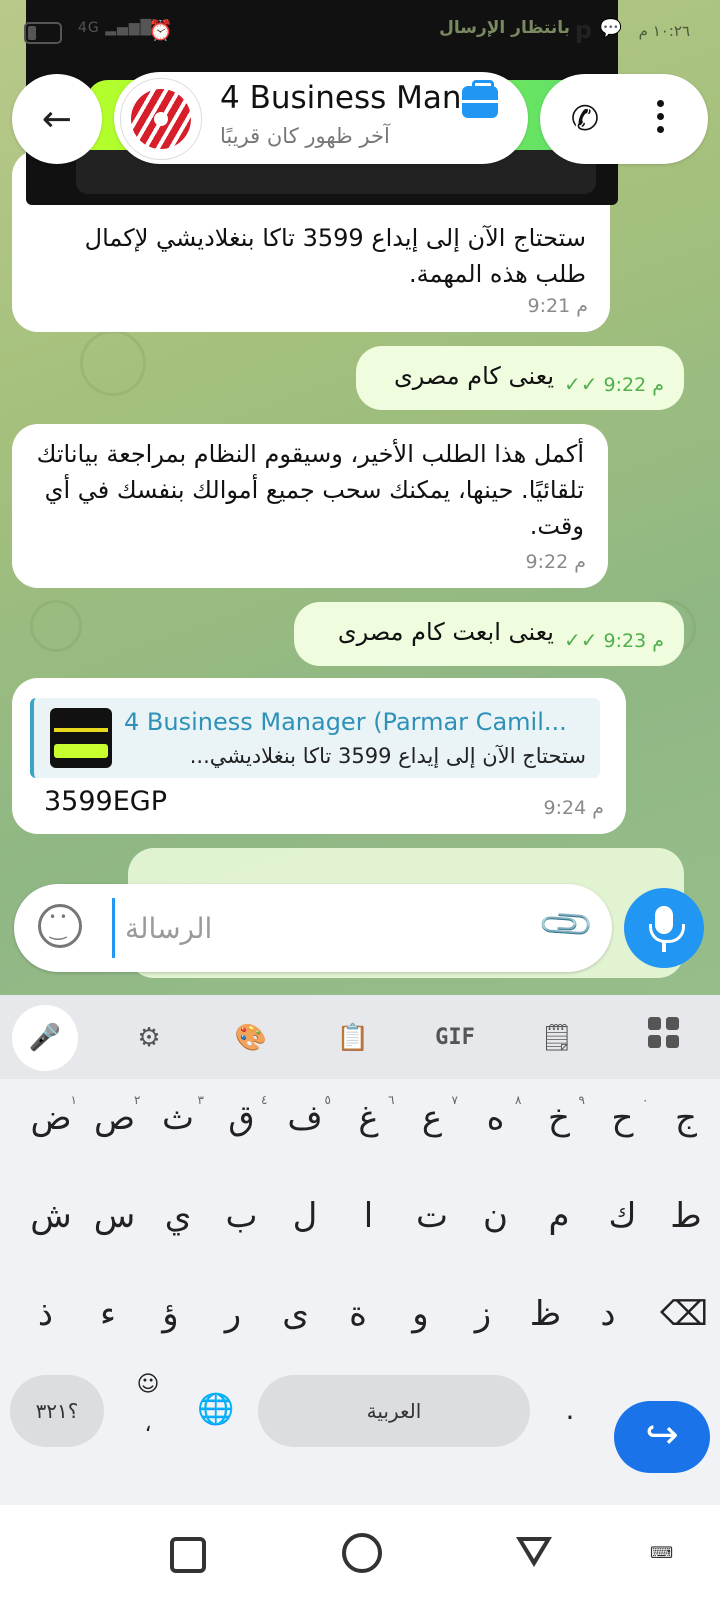 The height and width of the screenshot is (1600, 720). Describe the element at coordinates (242, 1118) in the screenshot. I see `key: ق٤` at that location.